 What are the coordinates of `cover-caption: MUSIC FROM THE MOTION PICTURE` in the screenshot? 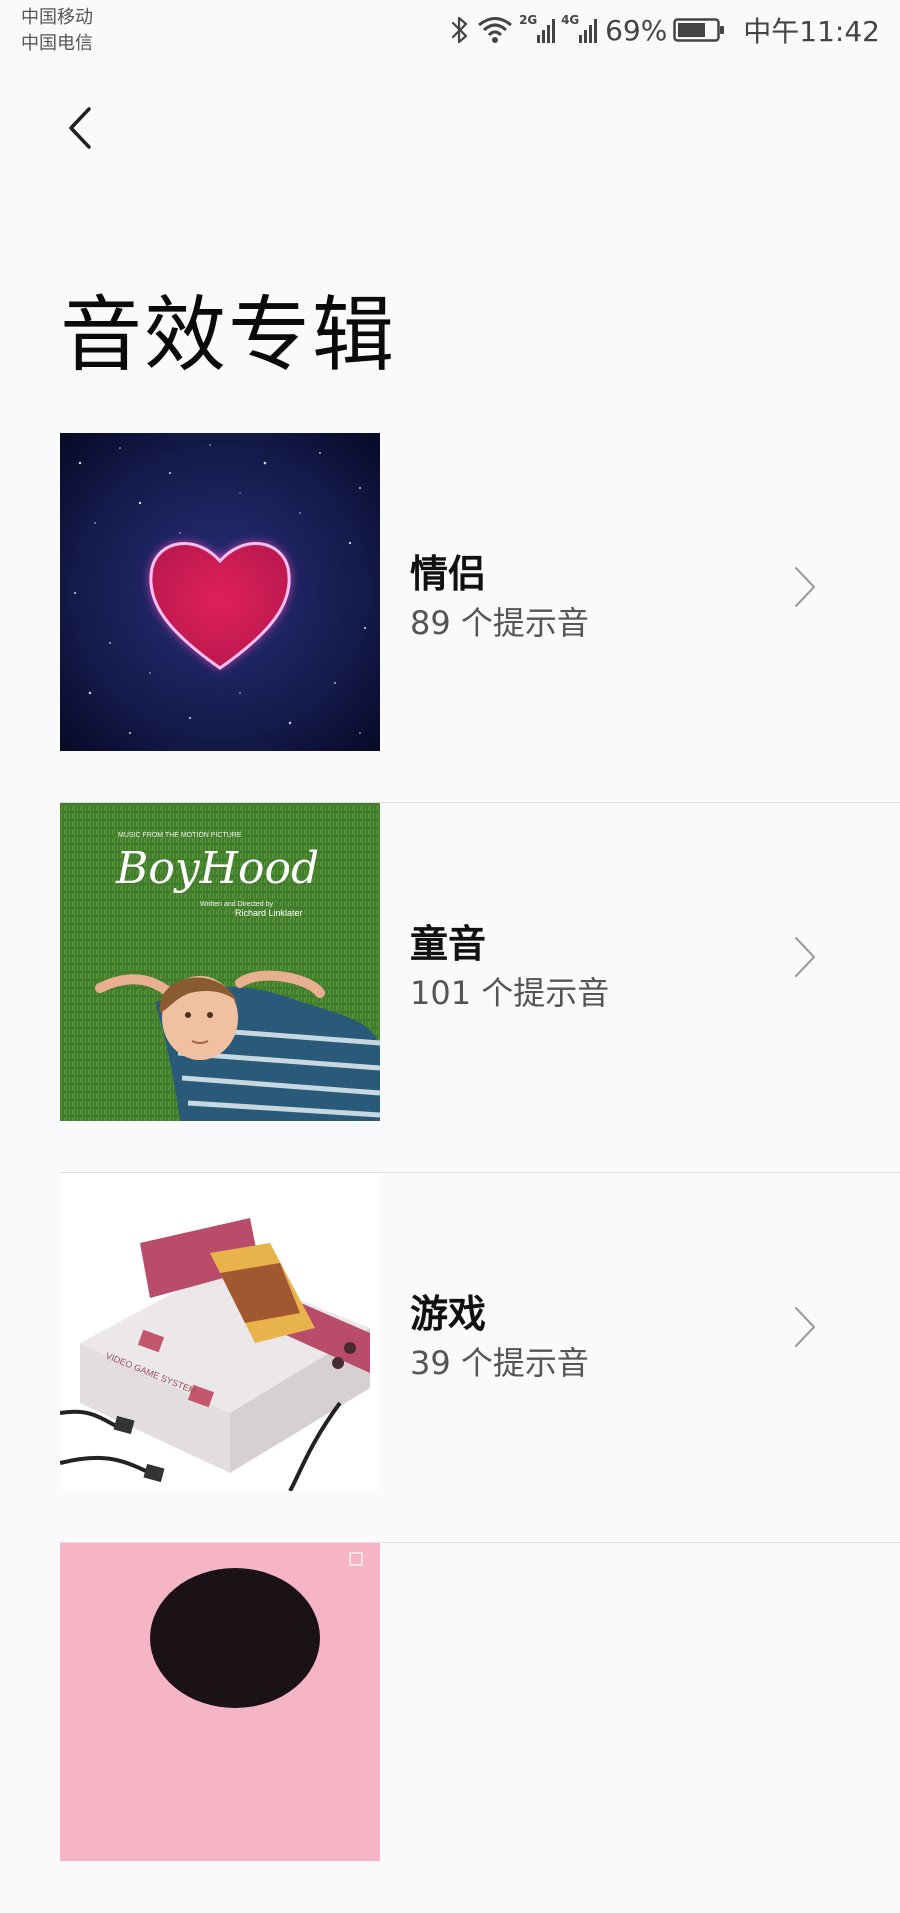 It's located at (180, 835).